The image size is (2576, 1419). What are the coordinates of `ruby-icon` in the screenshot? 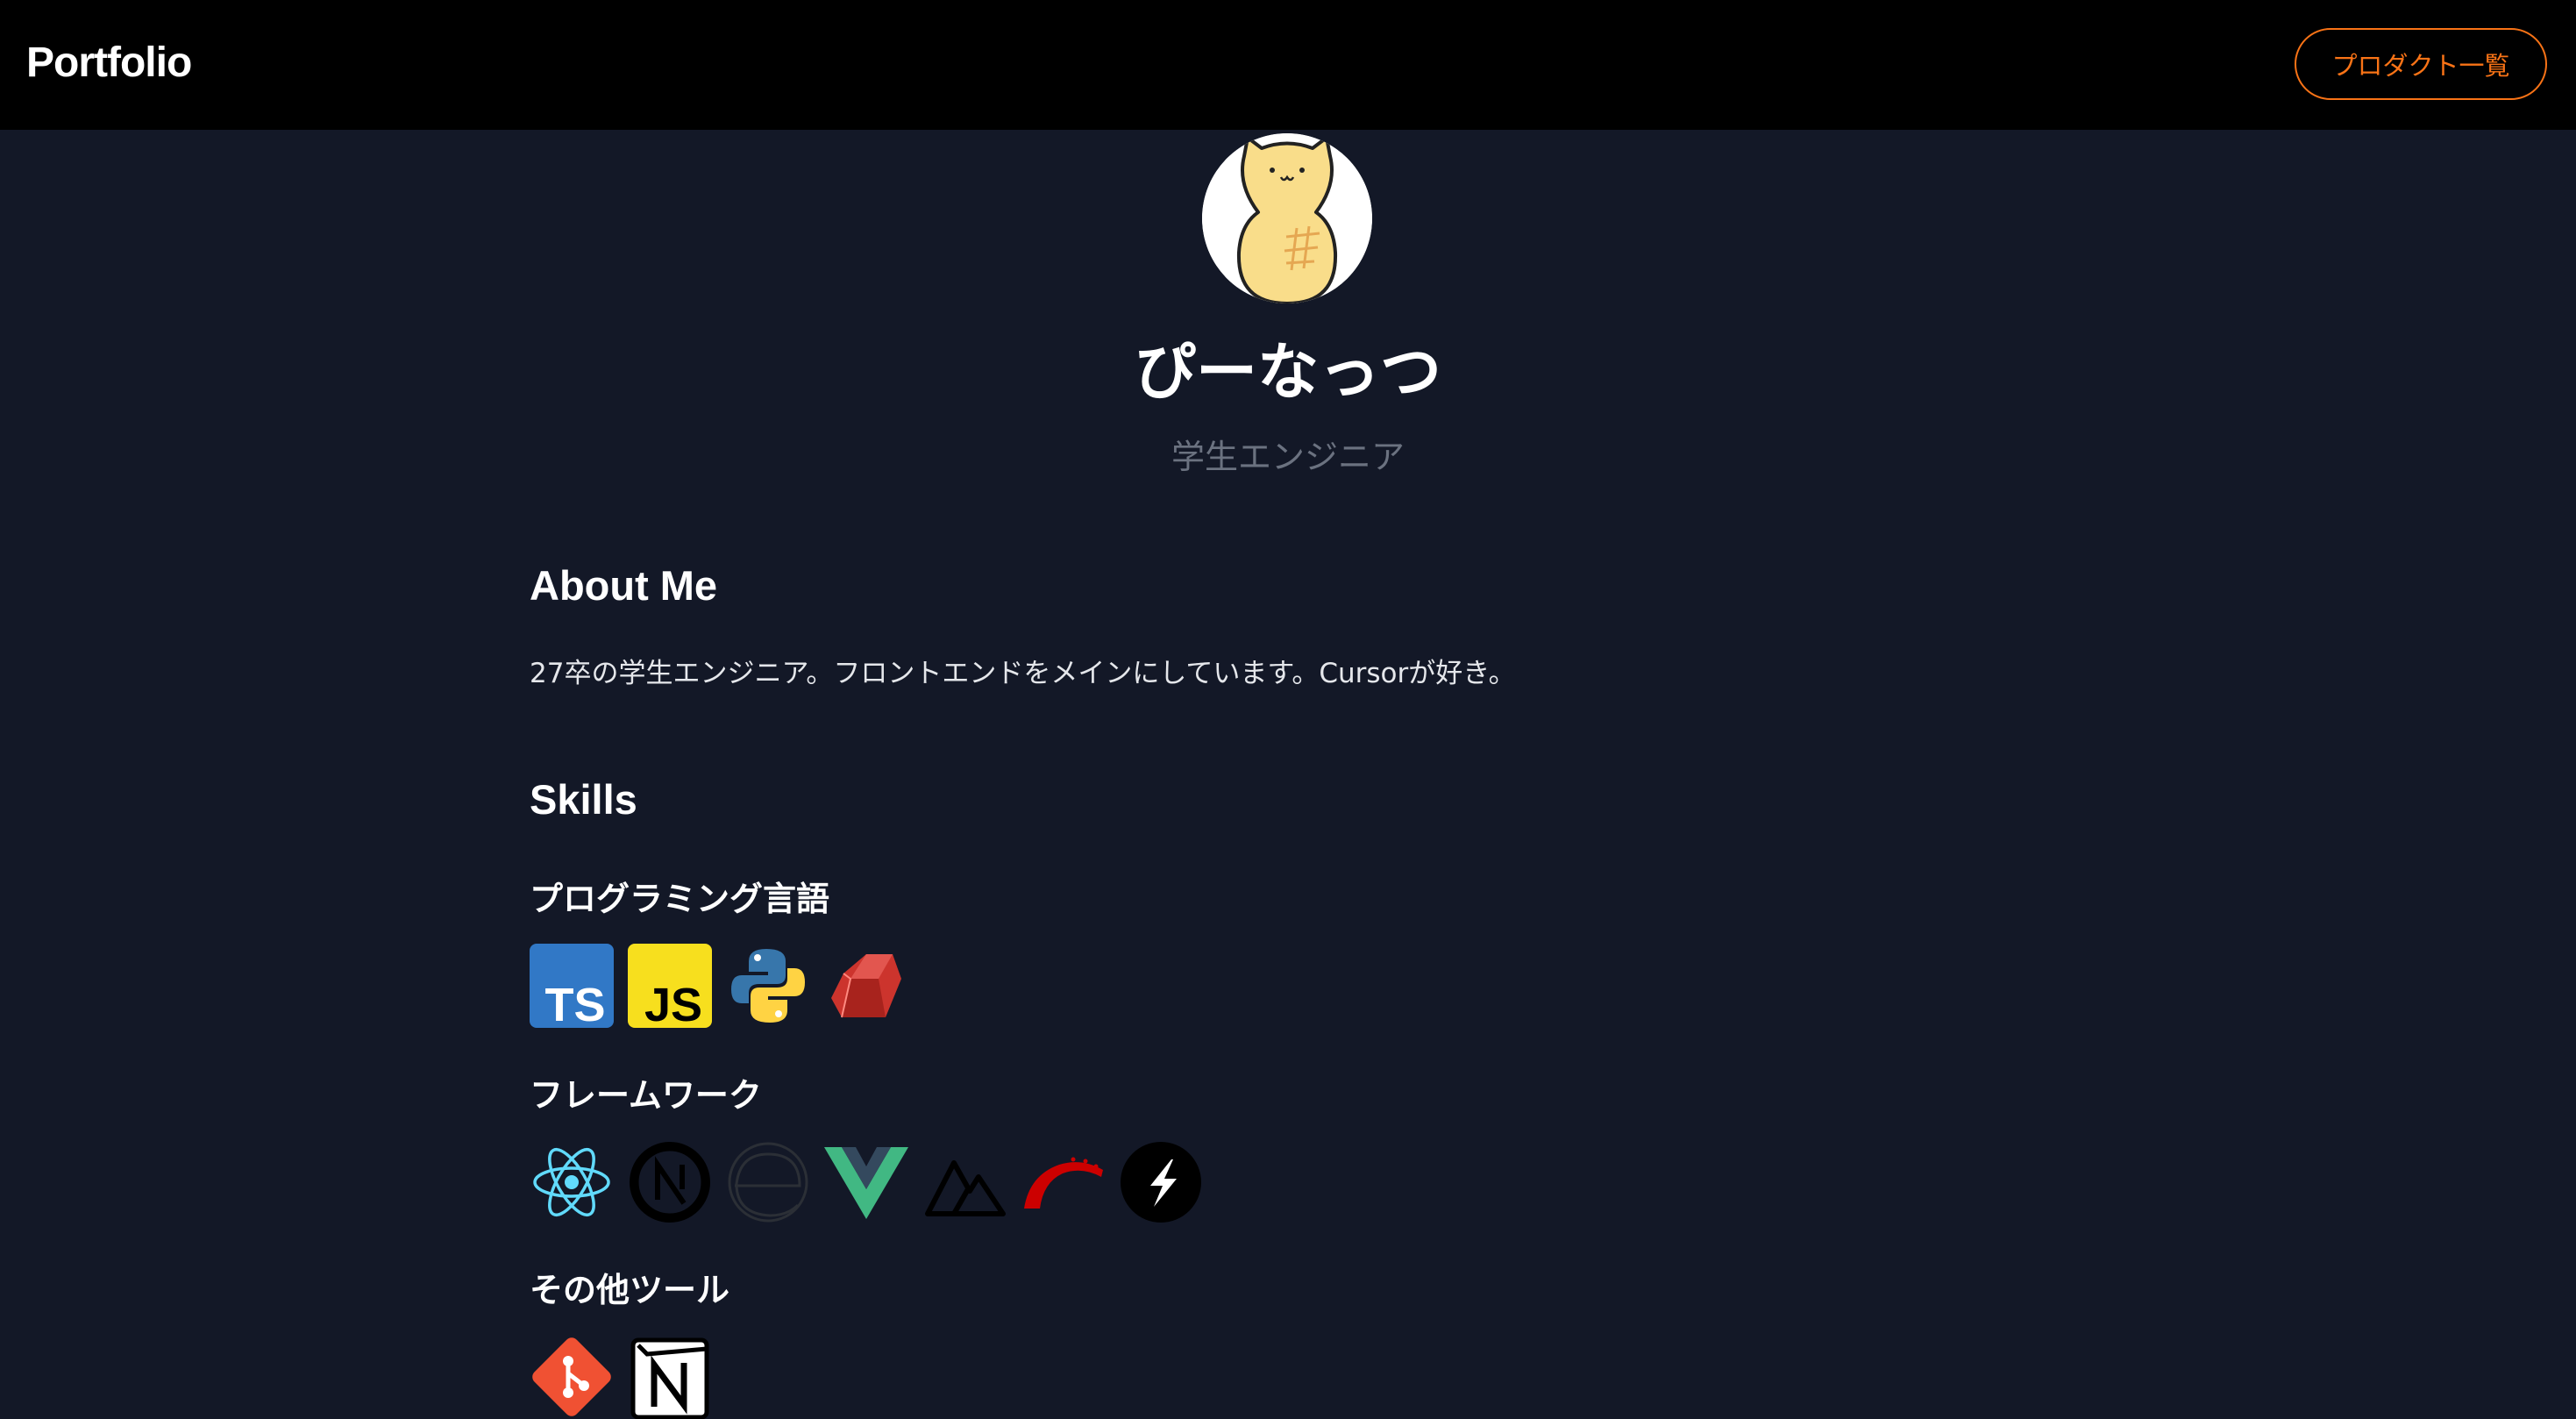 It's located at (866, 986).